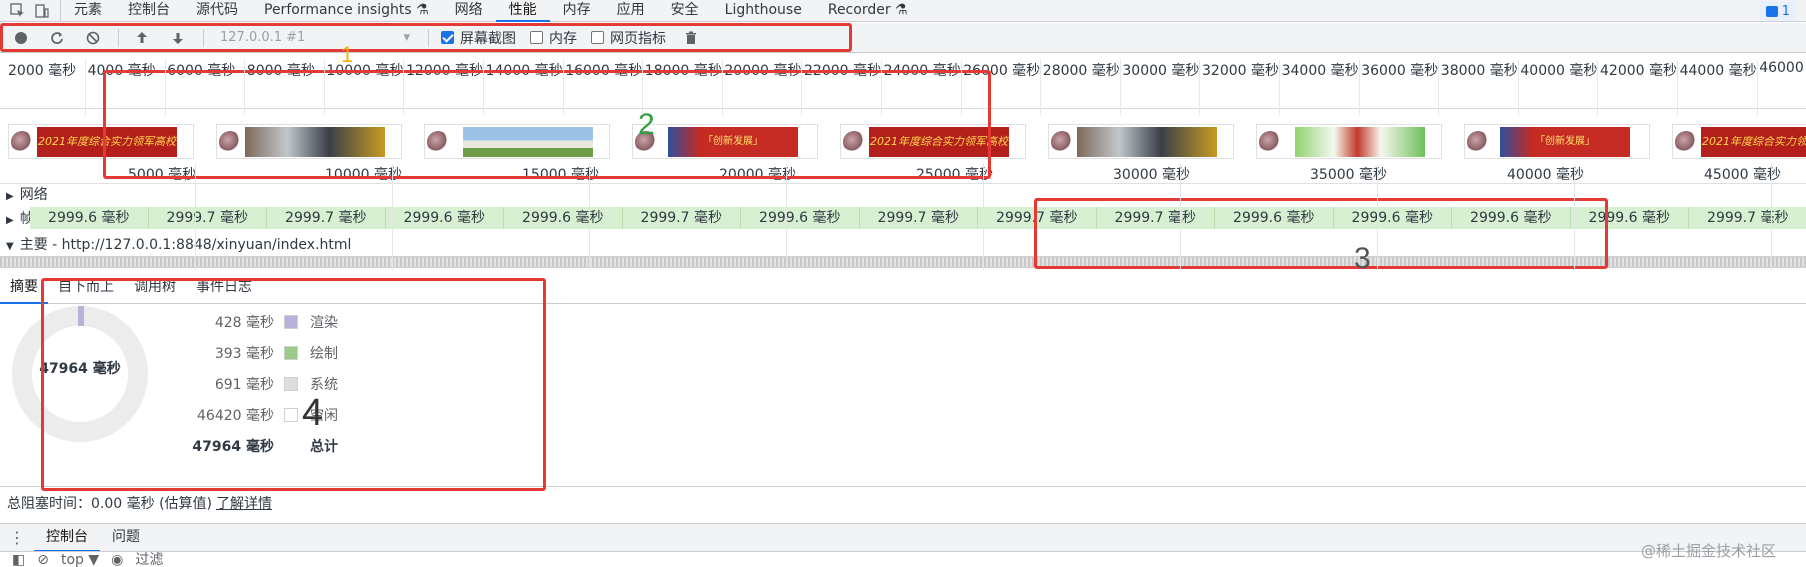  What do you see at coordinates (469, 11) in the screenshot?
I see `tab-4: 网络` at bounding box center [469, 11].